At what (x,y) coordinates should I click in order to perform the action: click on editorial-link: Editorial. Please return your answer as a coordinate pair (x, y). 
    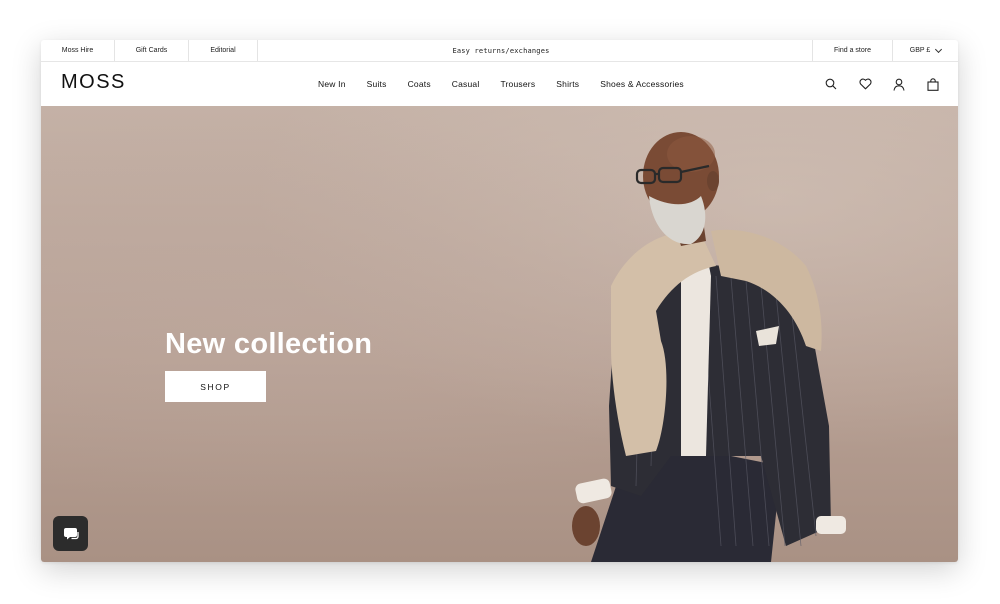
    Looking at the image, I should click on (223, 50).